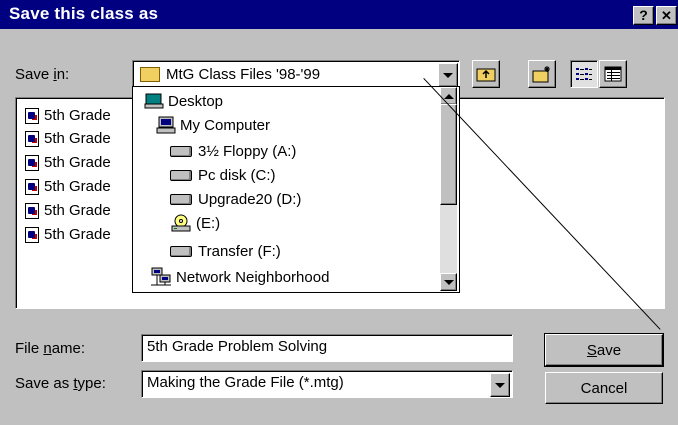 The height and width of the screenshot is (425, 678). I want to click on save-in-dropdown-button, so click(448, 75).